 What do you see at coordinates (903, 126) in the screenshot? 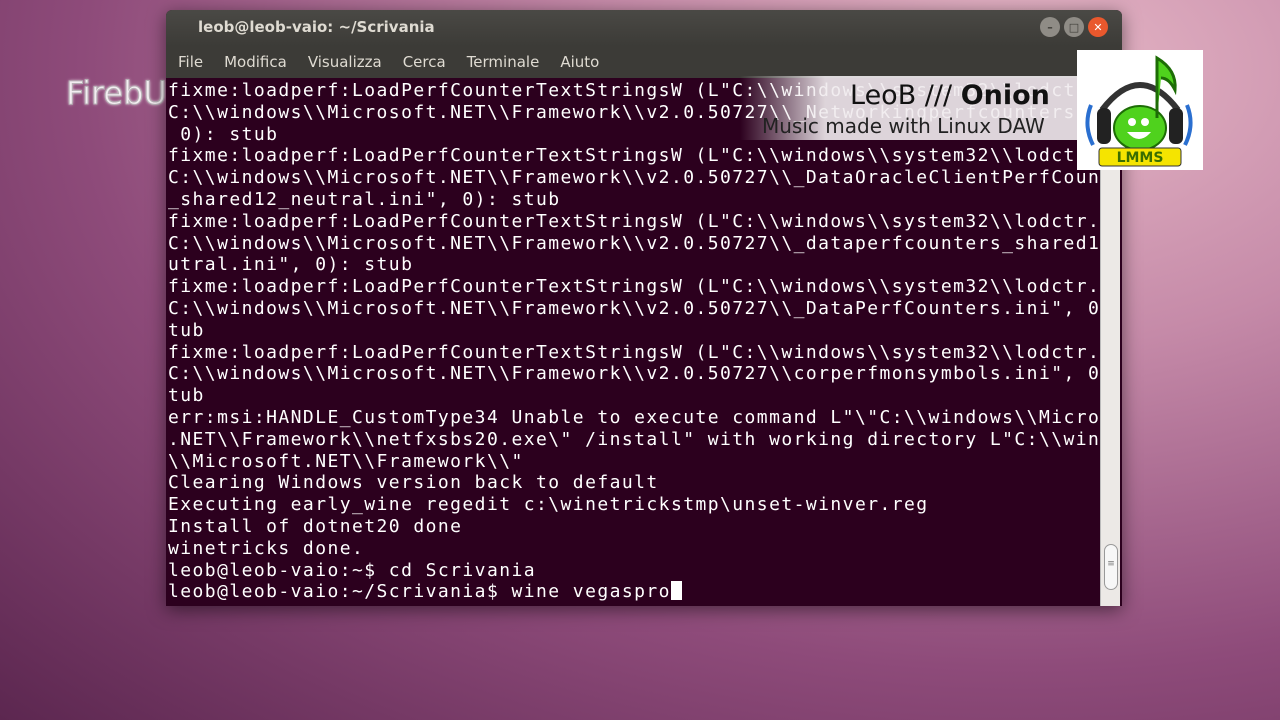
I see `tagline: Music made with Linux DAW` at bounding box center [903, 126].